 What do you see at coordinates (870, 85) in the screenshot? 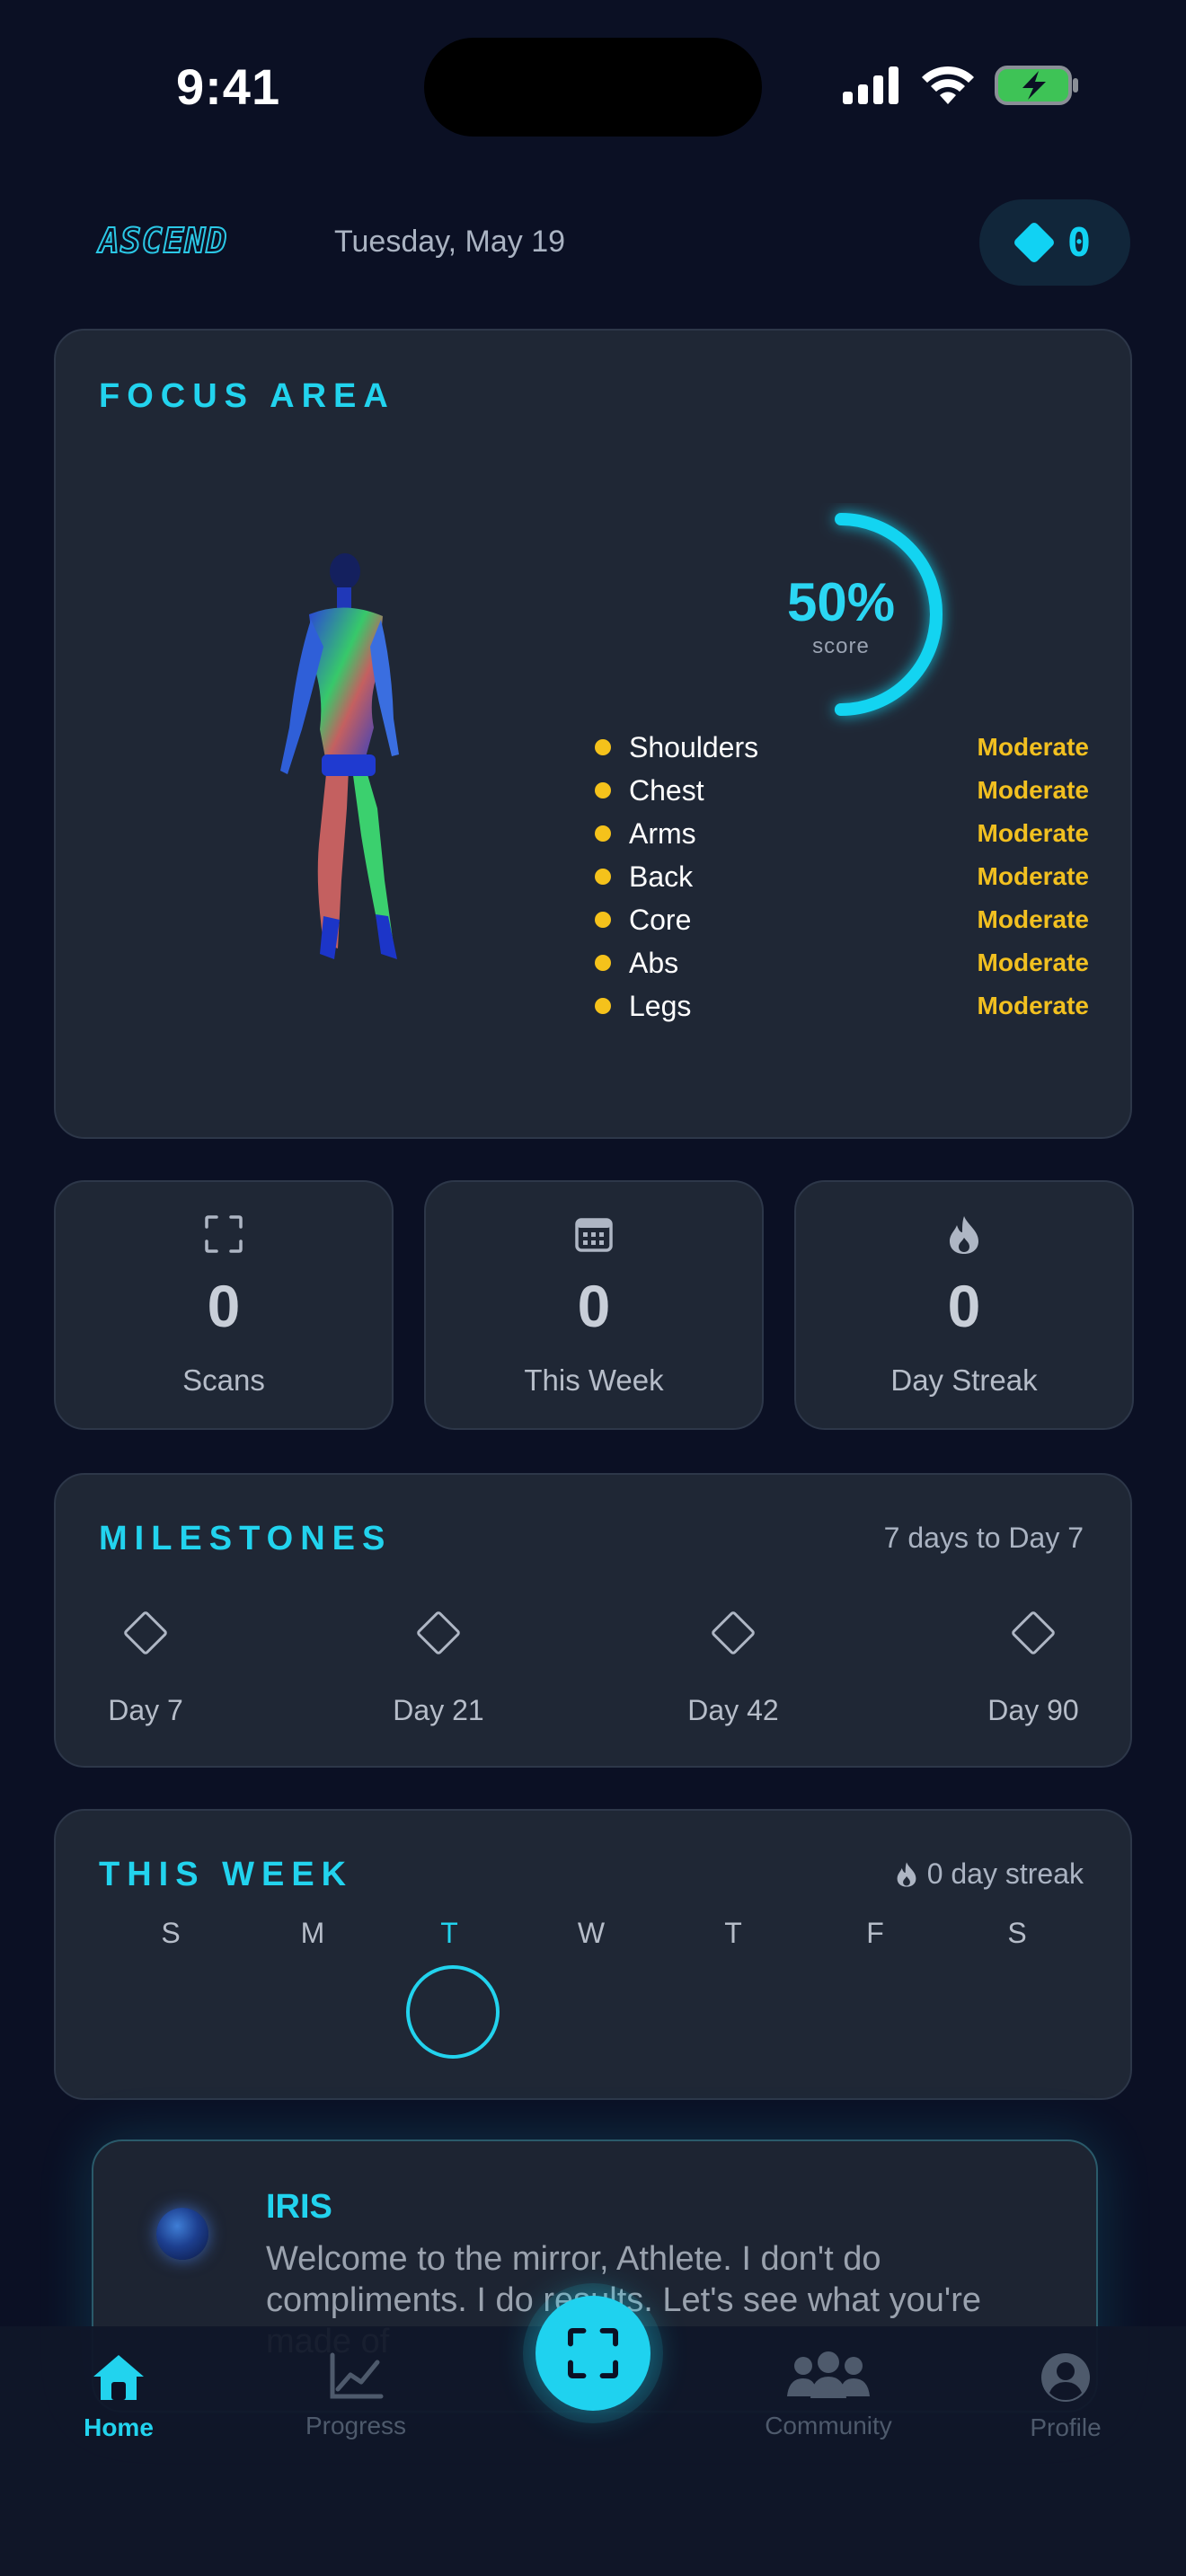
I see `cellular-signal-icon` at bounding box center [870, 85].